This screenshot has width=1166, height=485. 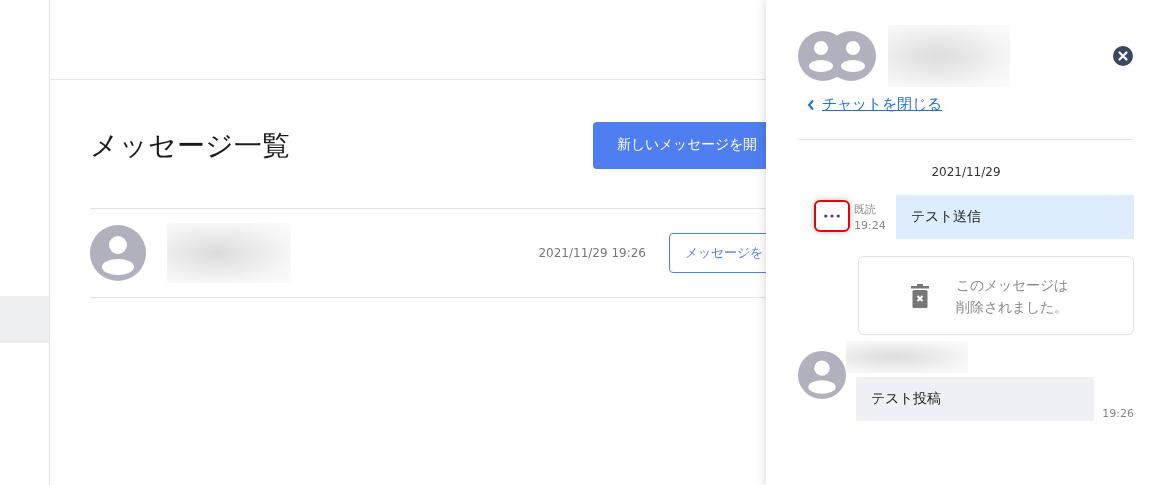 What do you see at coordinates (966, 172) in the screenshot?
I see `date-label: 2021/11/29` at bounding box center [966, 172].